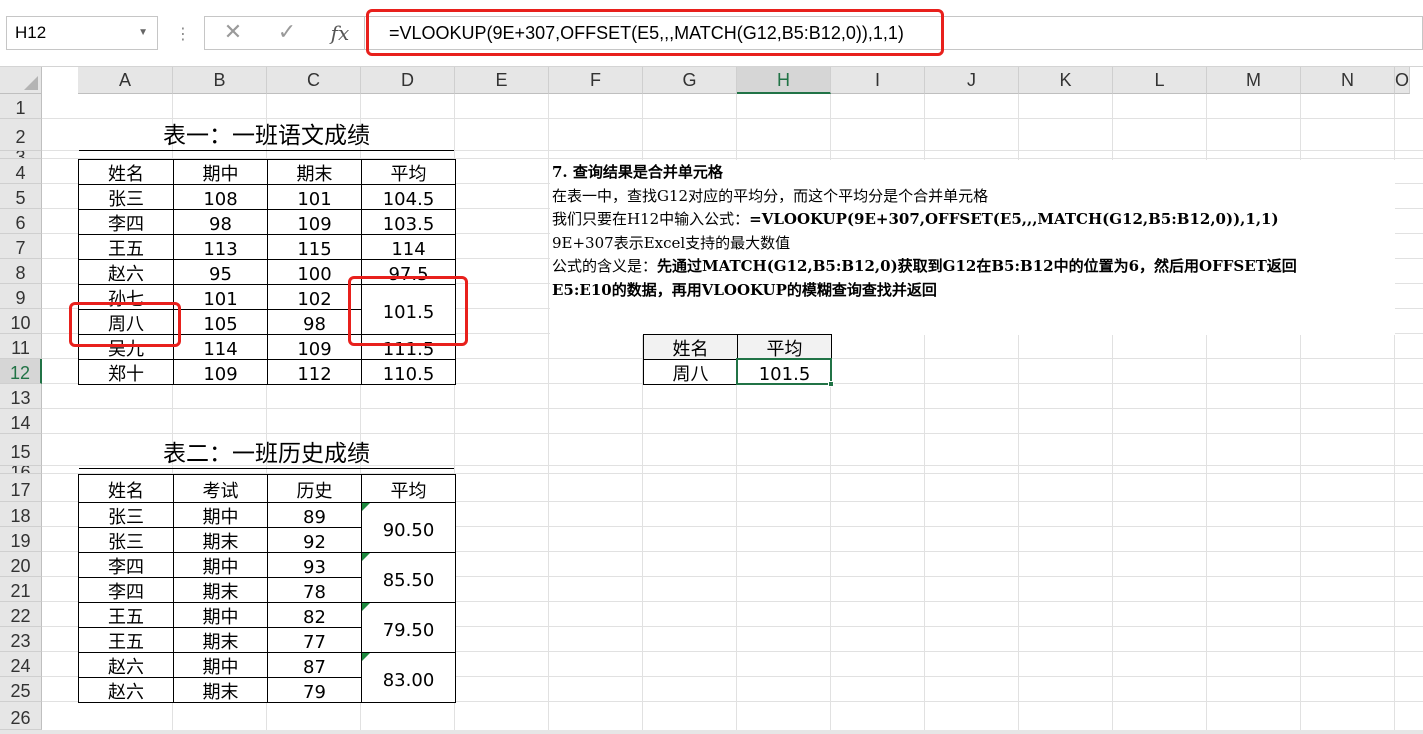 This screenshot has height=734, width=1423. I want to click on table1-midterm-cell: 101, so click(220, 297).